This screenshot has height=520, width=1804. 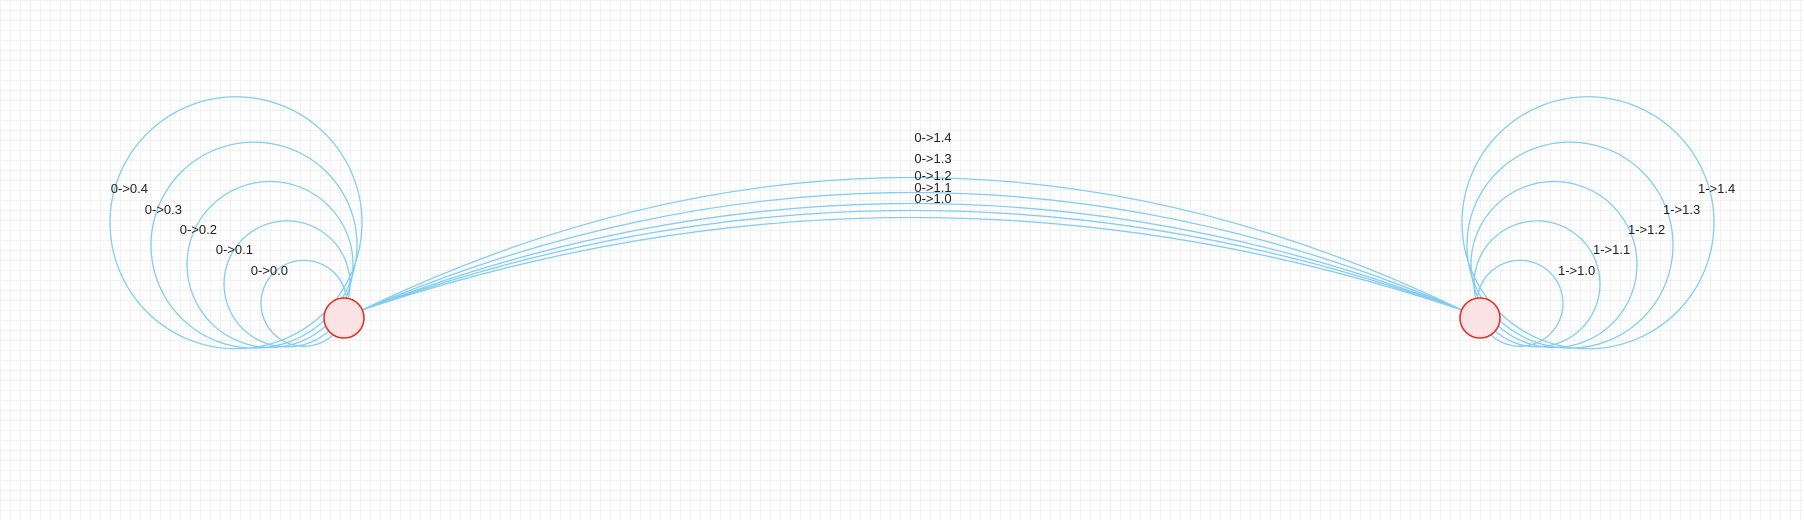 I want to click on edge-label: 0->0.0, so click(x=269, y=270).